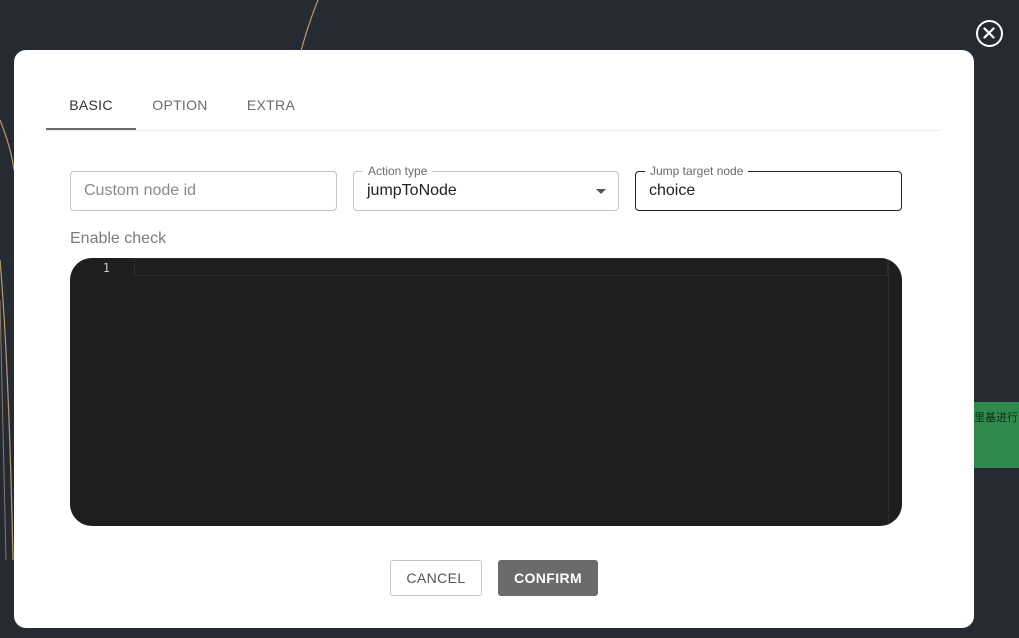 The height and width of the screenshot is (638, 1019). I want to click on jump-target-node-field: Jump target node, so click(768, 187).